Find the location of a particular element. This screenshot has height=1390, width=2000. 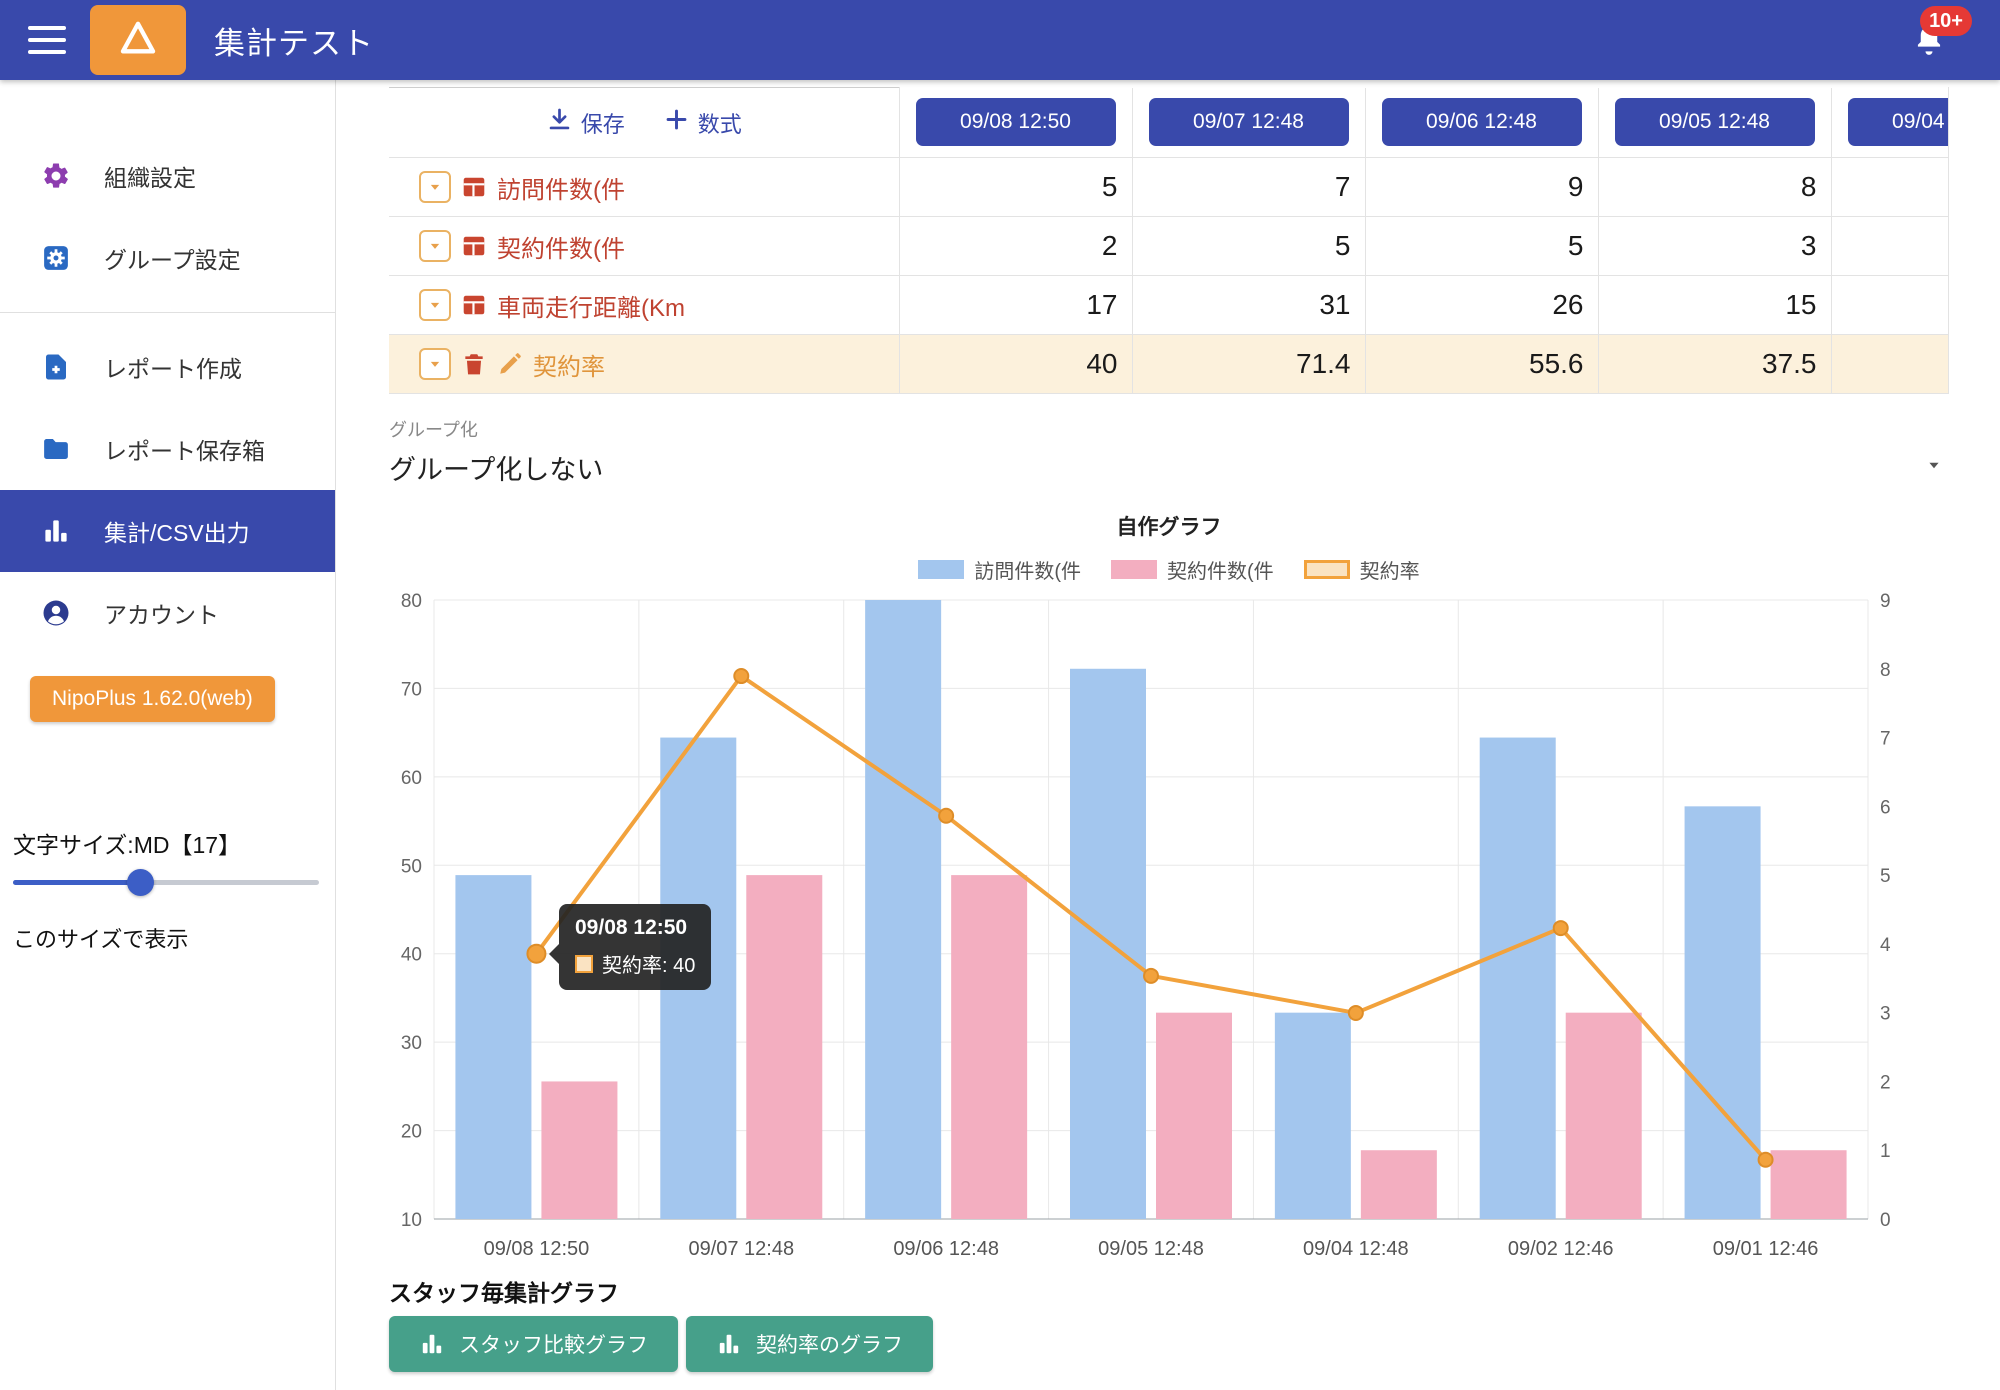

date-column-button: 09/07 12:48 is located at coordinates (1248, 122).